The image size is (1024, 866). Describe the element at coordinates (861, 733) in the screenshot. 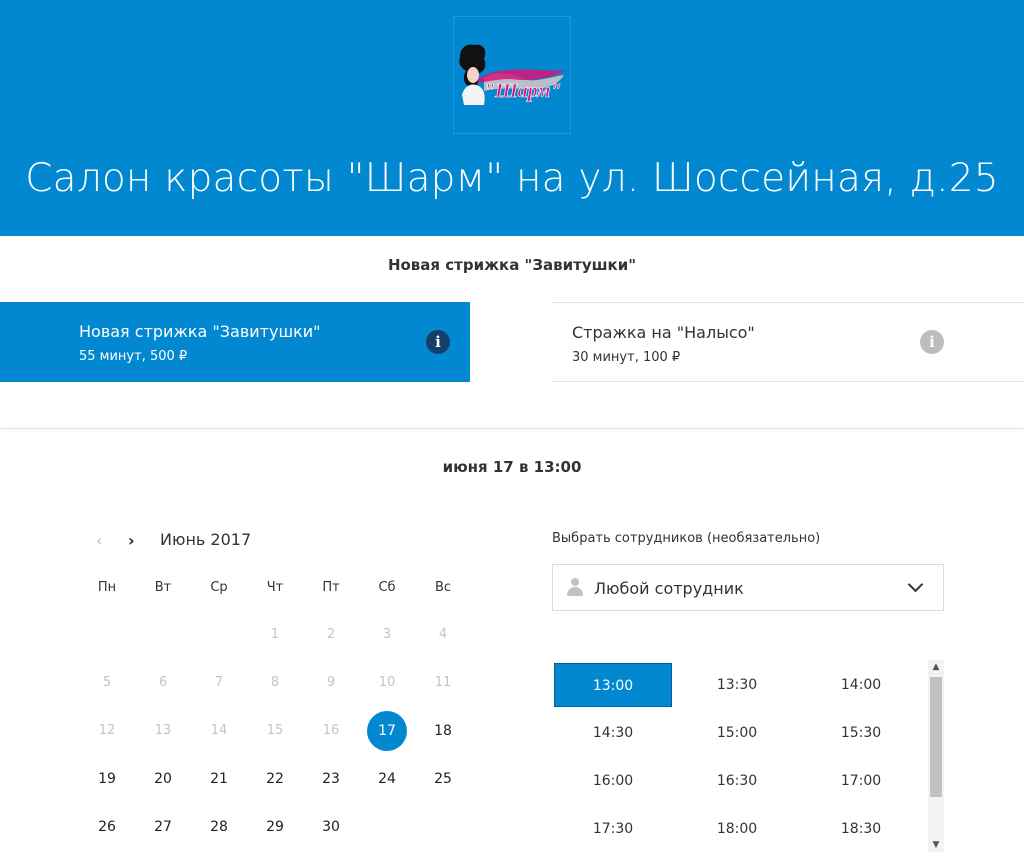

I see `time-slot: 15:30` at that location.